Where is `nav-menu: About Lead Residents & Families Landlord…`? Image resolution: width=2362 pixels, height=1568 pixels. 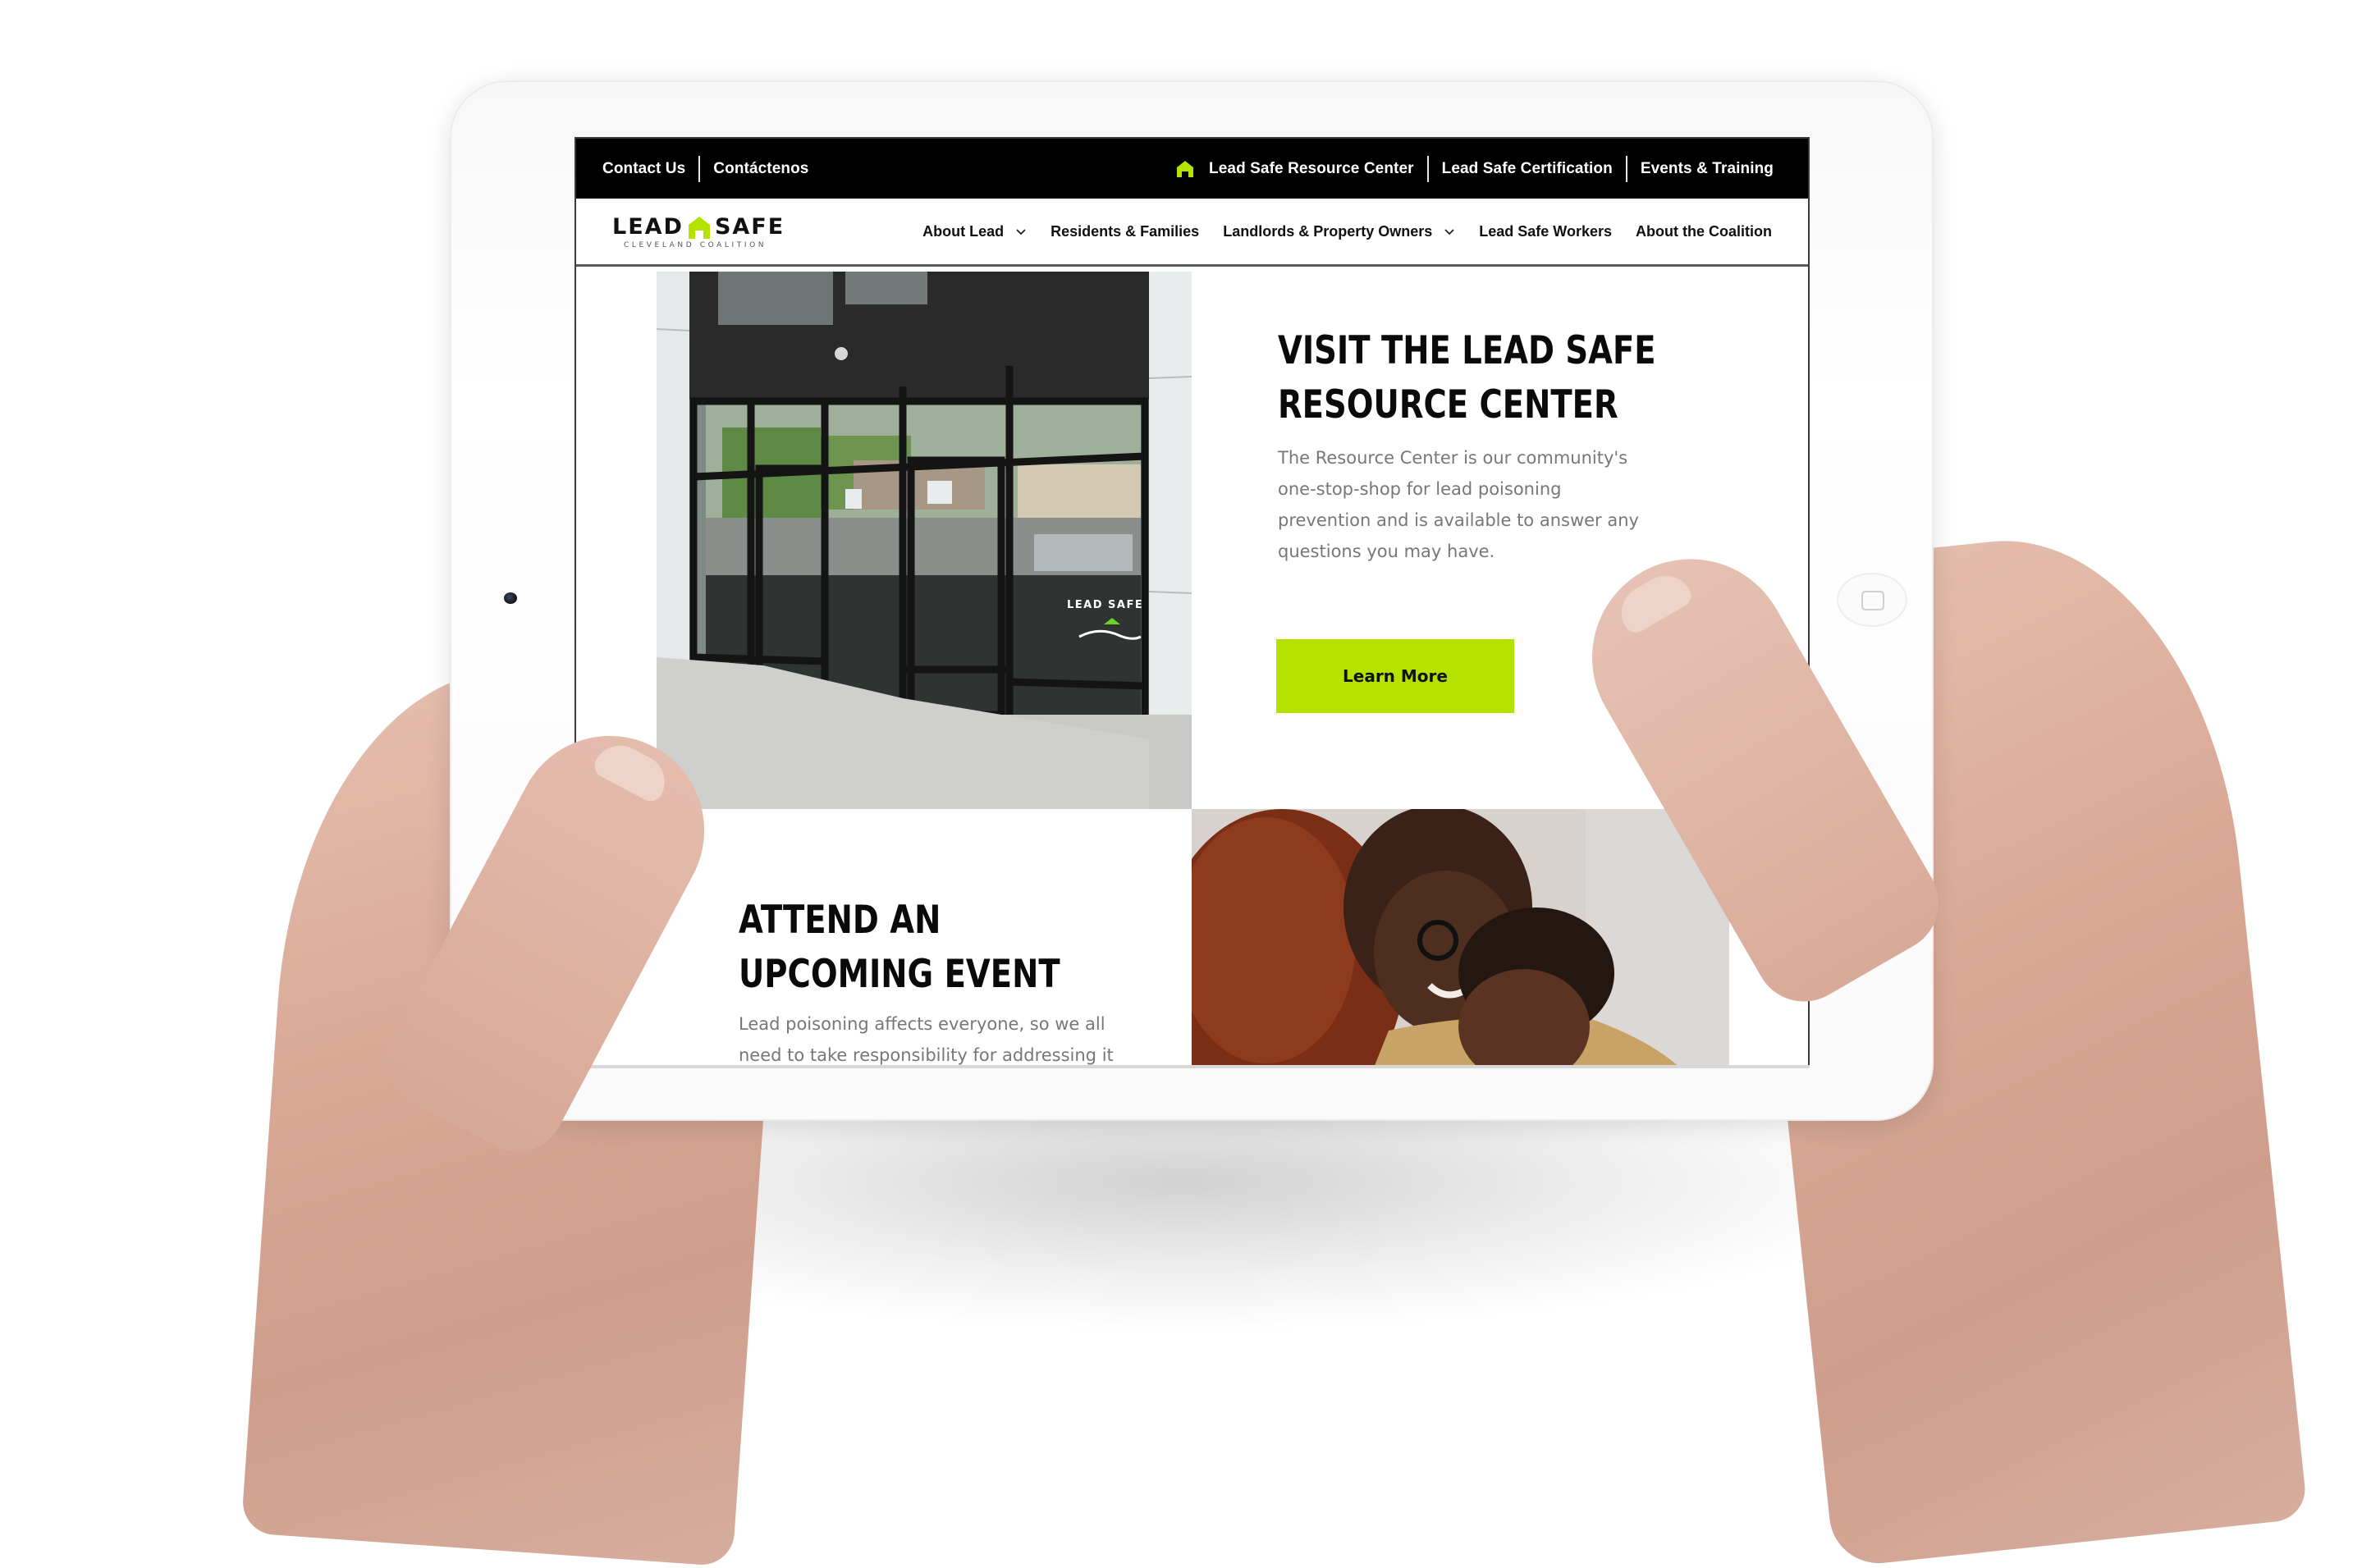
nav-menu: About Lead Residents & Families Landlord… is located at coordinates (1335, 231).